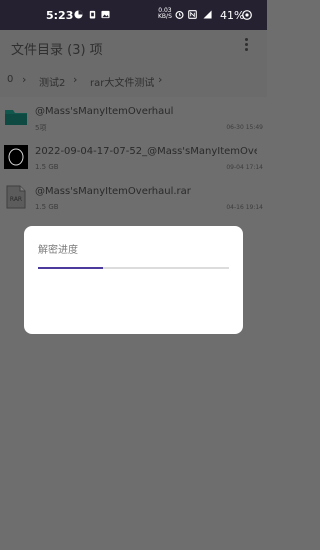 The image size is (320, 550). Describe the element at coordinates (105, 14) in the screenshot. I see `image-icon` at that location.